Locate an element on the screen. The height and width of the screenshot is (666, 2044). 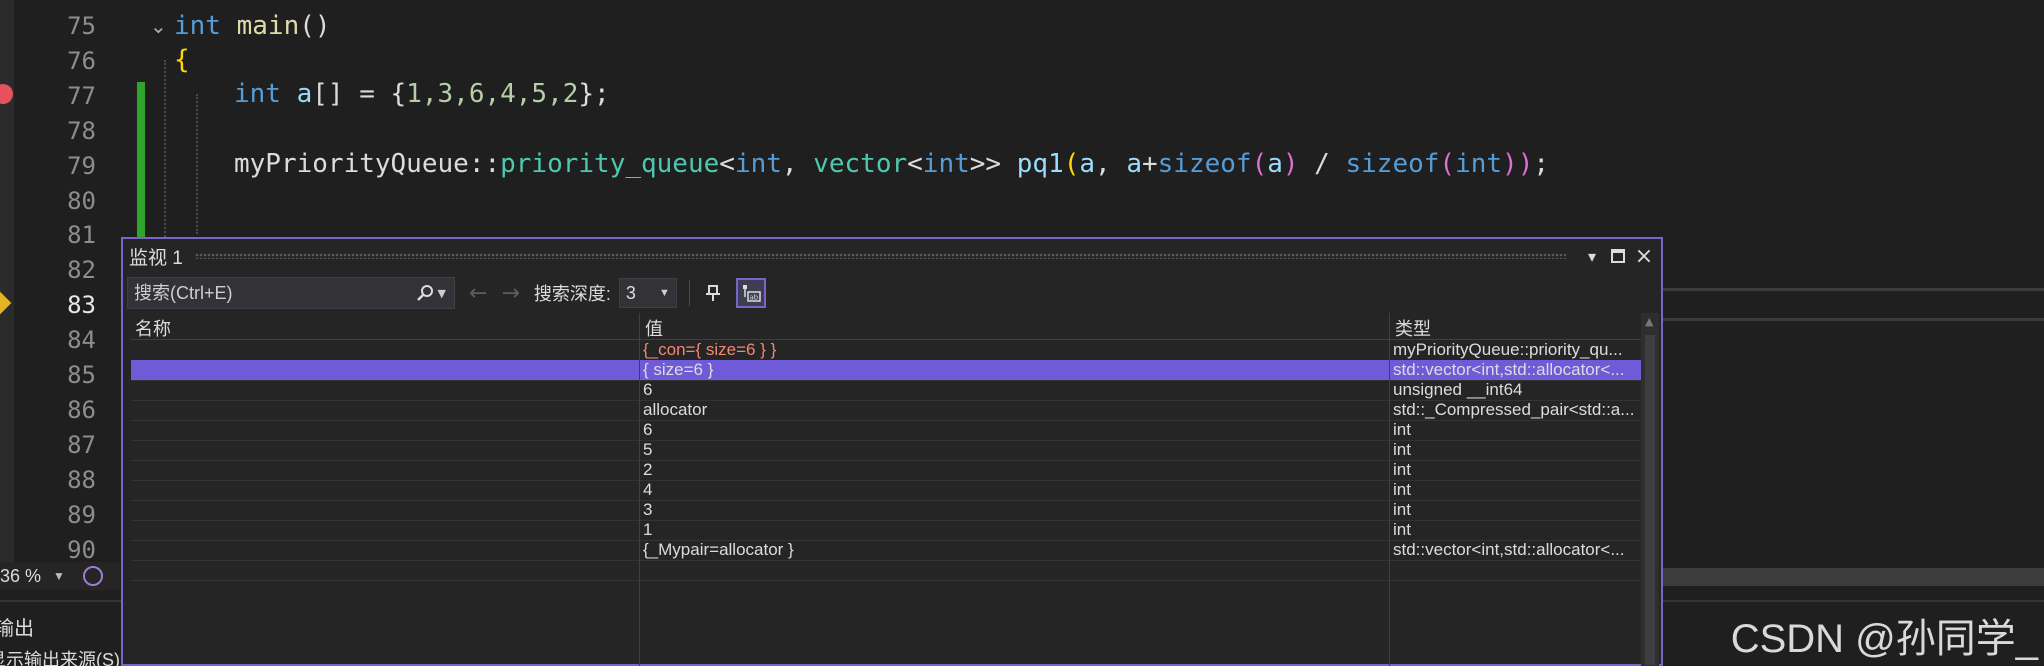
vertical-scrollbar: ▲ is located at coordinates (1650, 489).